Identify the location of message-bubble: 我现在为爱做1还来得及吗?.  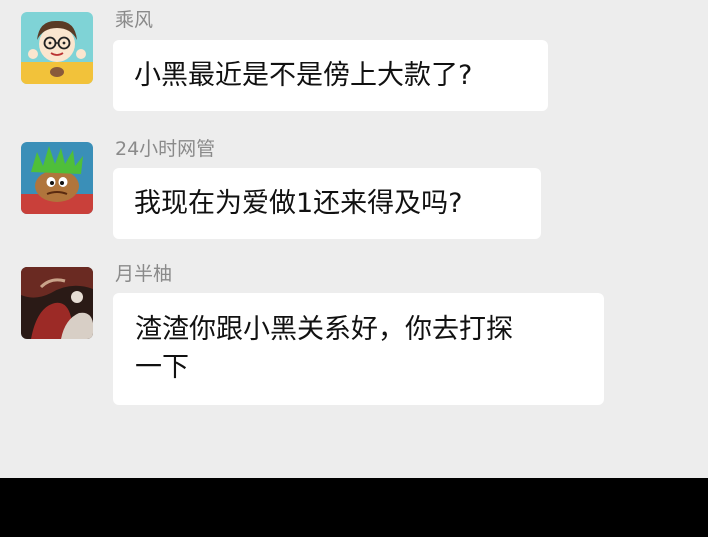
(327, 203).